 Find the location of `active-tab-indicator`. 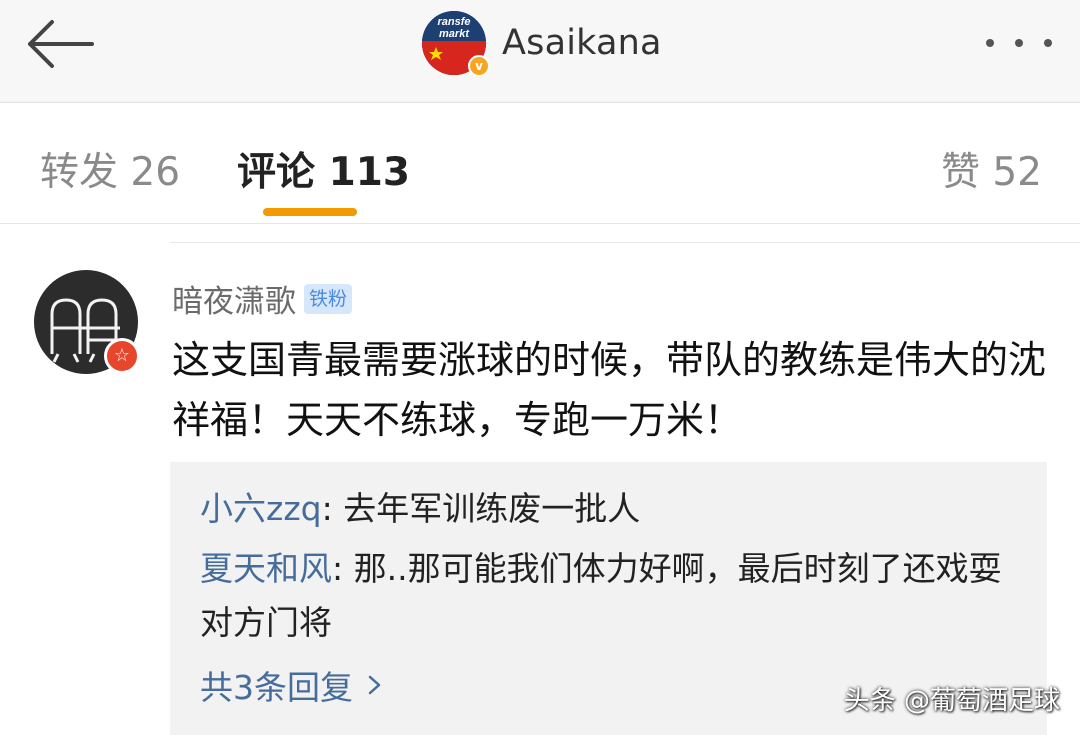

active-tab-indicator is located at coordinates (310, 212).